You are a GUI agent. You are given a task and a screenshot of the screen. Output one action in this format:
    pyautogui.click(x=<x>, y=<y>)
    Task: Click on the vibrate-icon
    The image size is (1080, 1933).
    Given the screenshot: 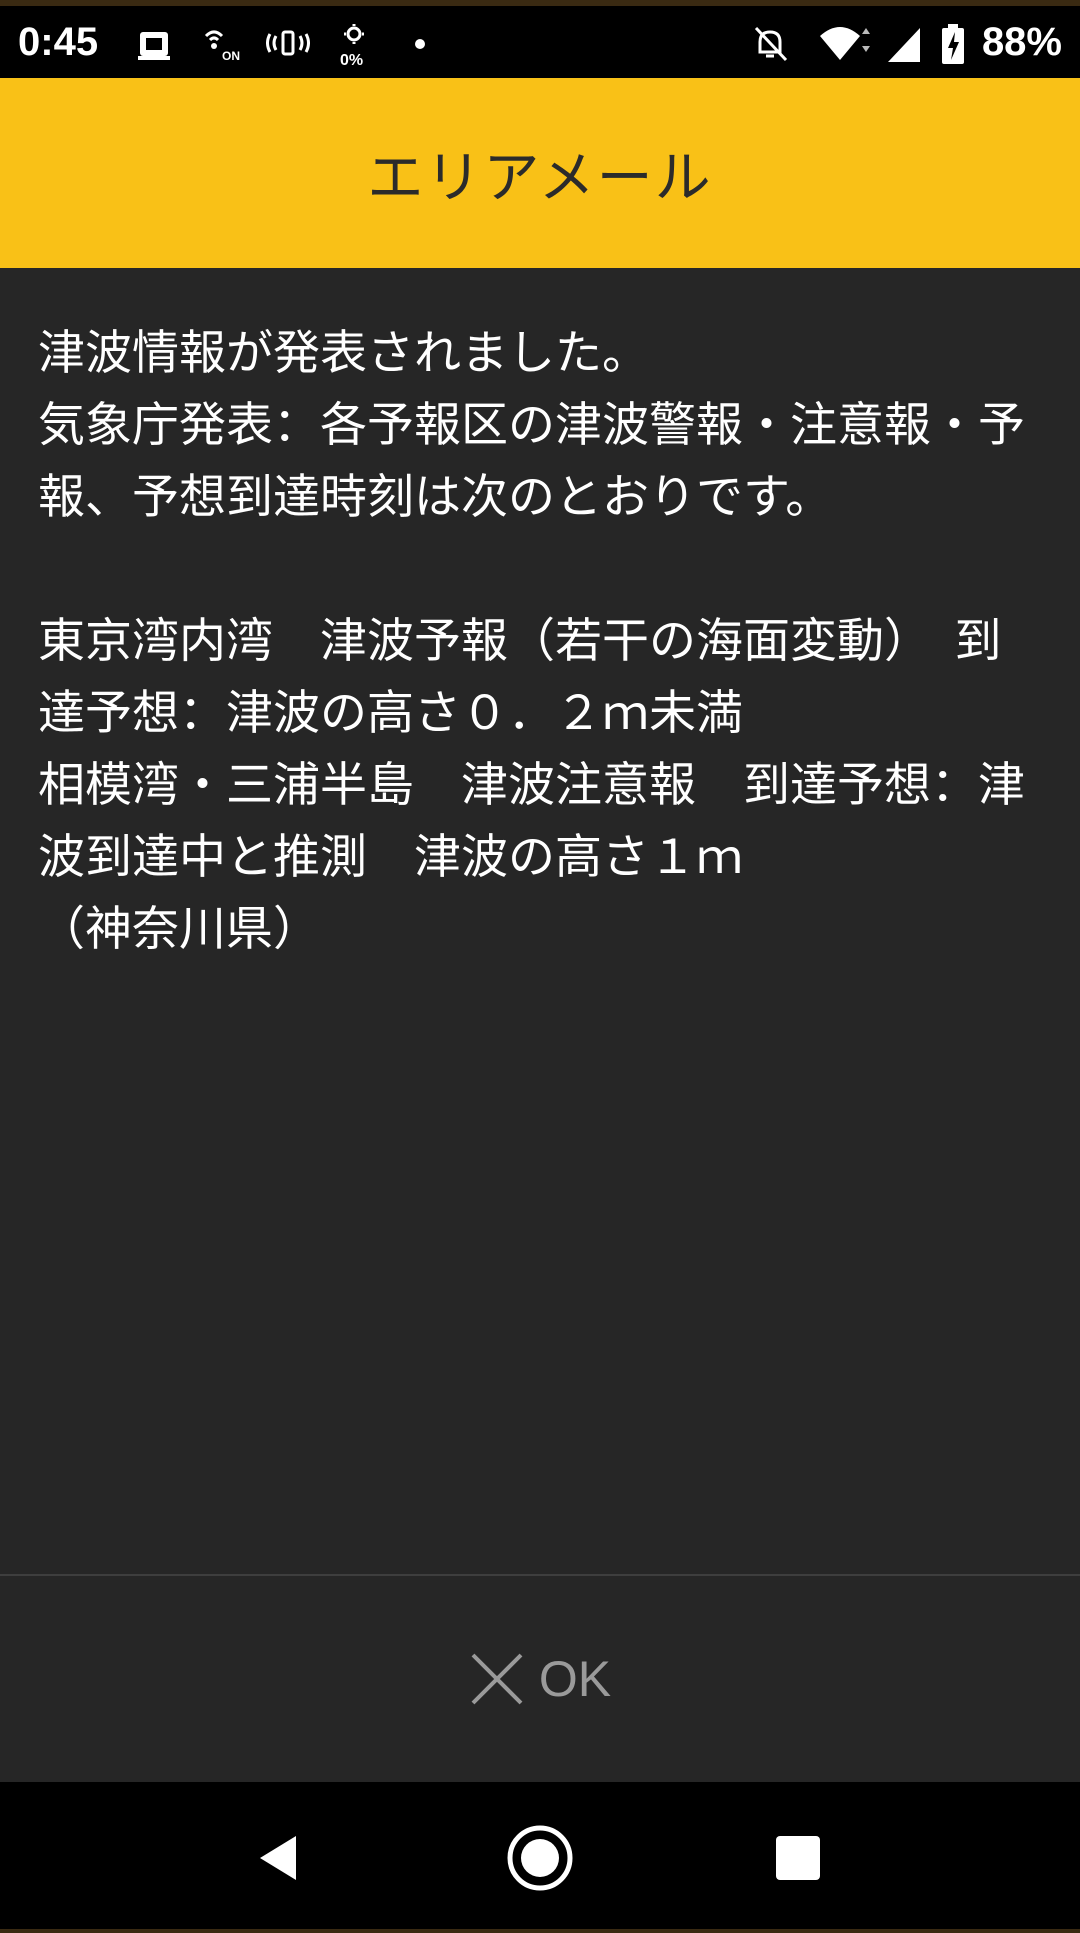 What is the action you would take?
    pyautogui.click(x=288, y=43)
    